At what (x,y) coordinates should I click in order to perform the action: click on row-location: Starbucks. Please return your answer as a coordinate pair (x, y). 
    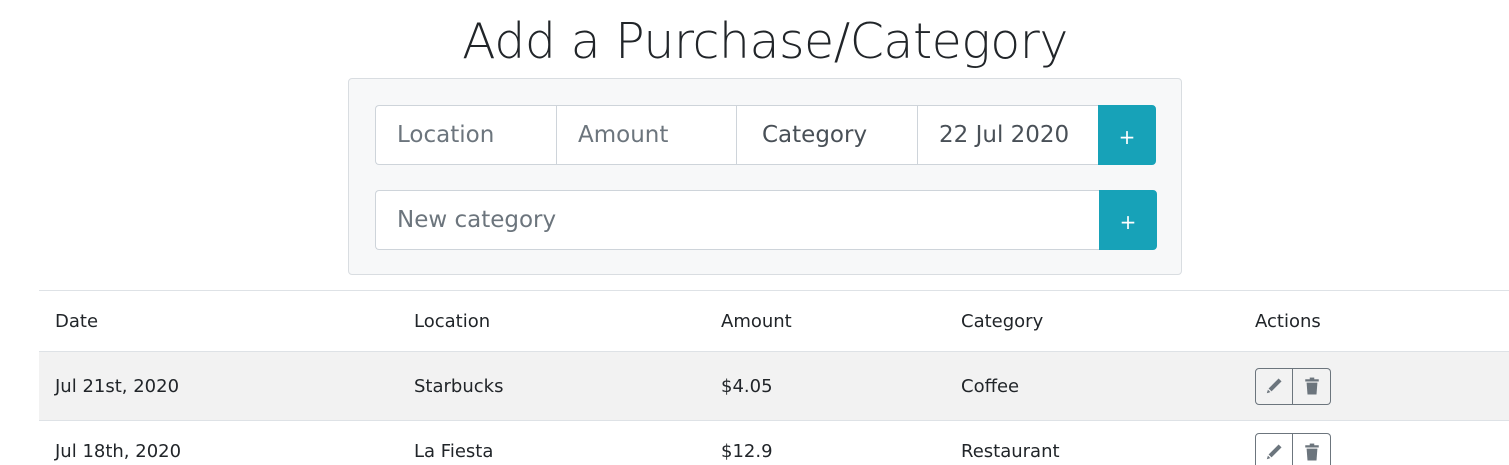
    Looking at the image, I should click on (459, 386).